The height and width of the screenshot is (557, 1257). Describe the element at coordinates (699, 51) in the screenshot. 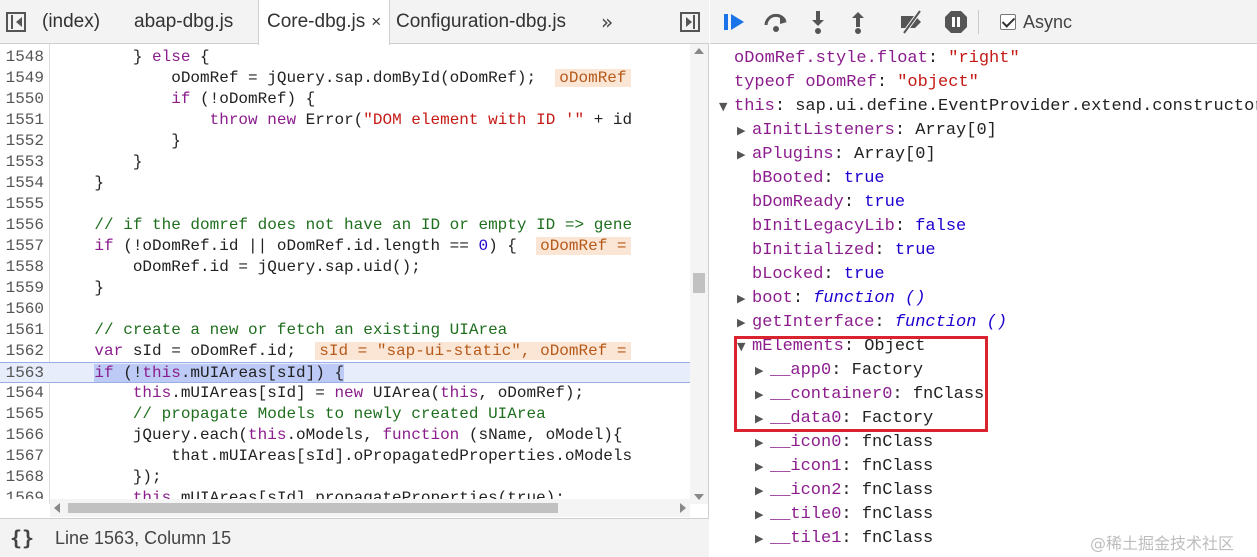

I see `scroll-up-icon` at that location.